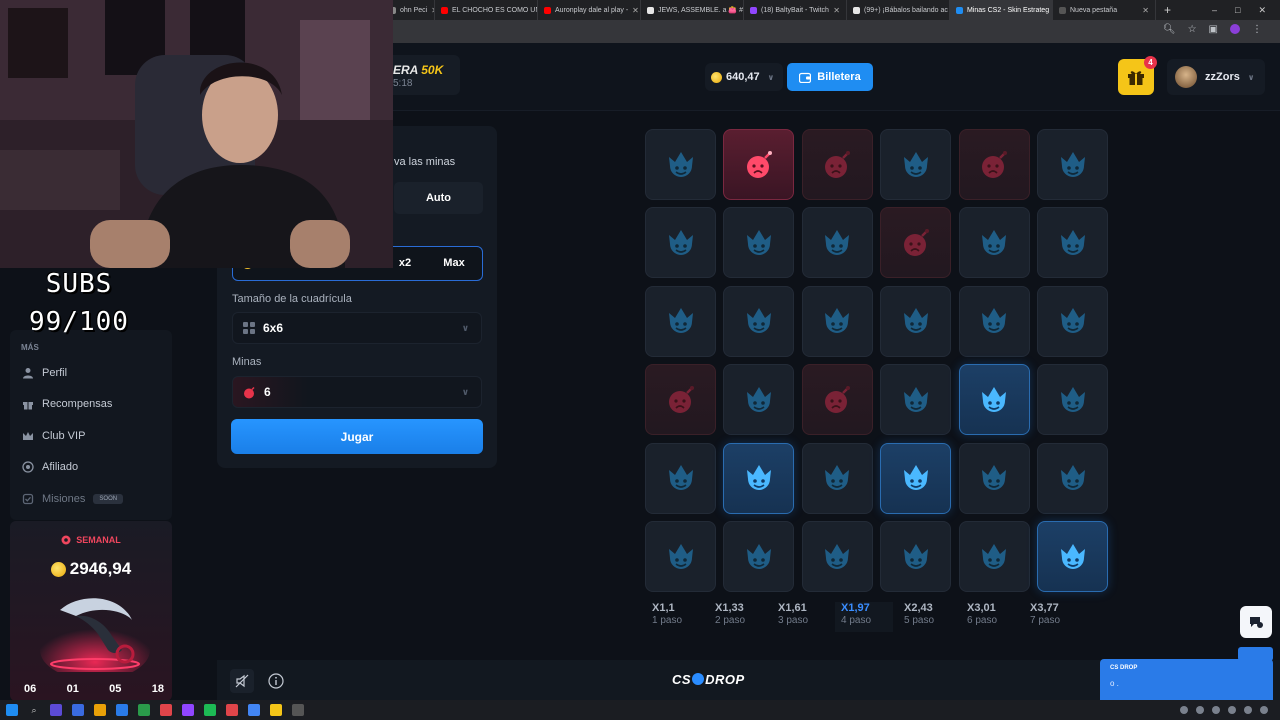 This screenshot has width=1280, height=720. I want to click on balance-display: 640,47 ∨, so click(744, 77).